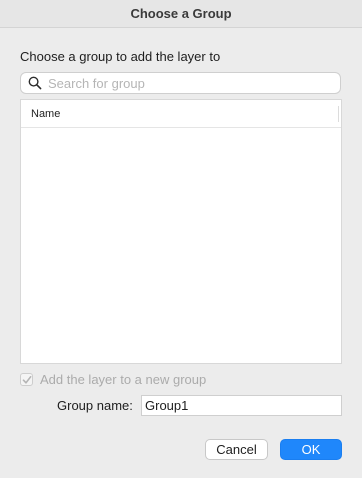 The width and height of the screenshot is (362, 478). I want to click on list-header: Name, so click(181, 114).